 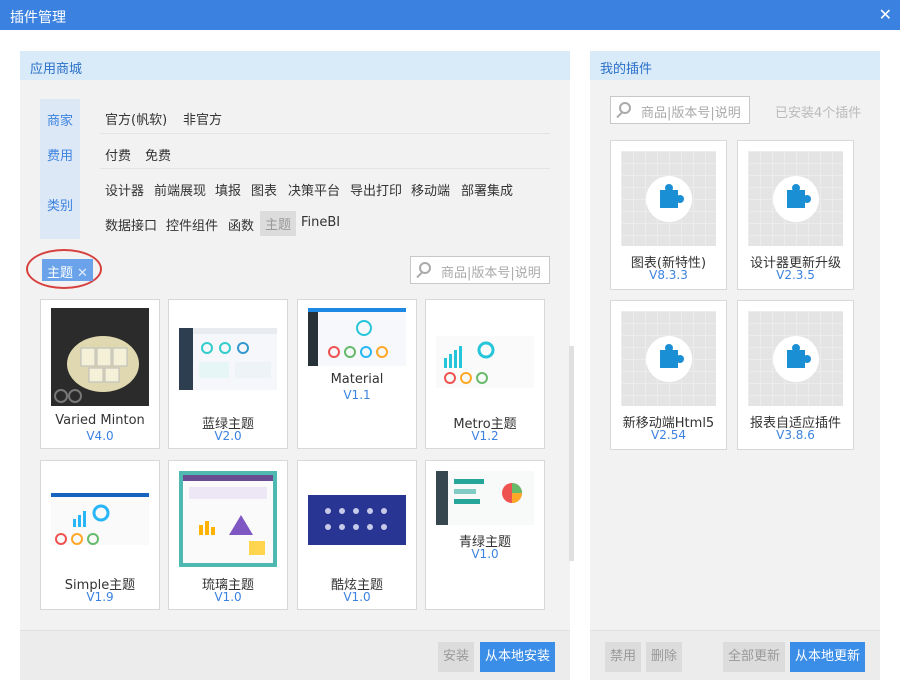 What do you see at coordinates (325, 116) in the screenshot?
I see `filter-row-vendor: 官方(帆软) 非官方` at bounding box center [325, 116].